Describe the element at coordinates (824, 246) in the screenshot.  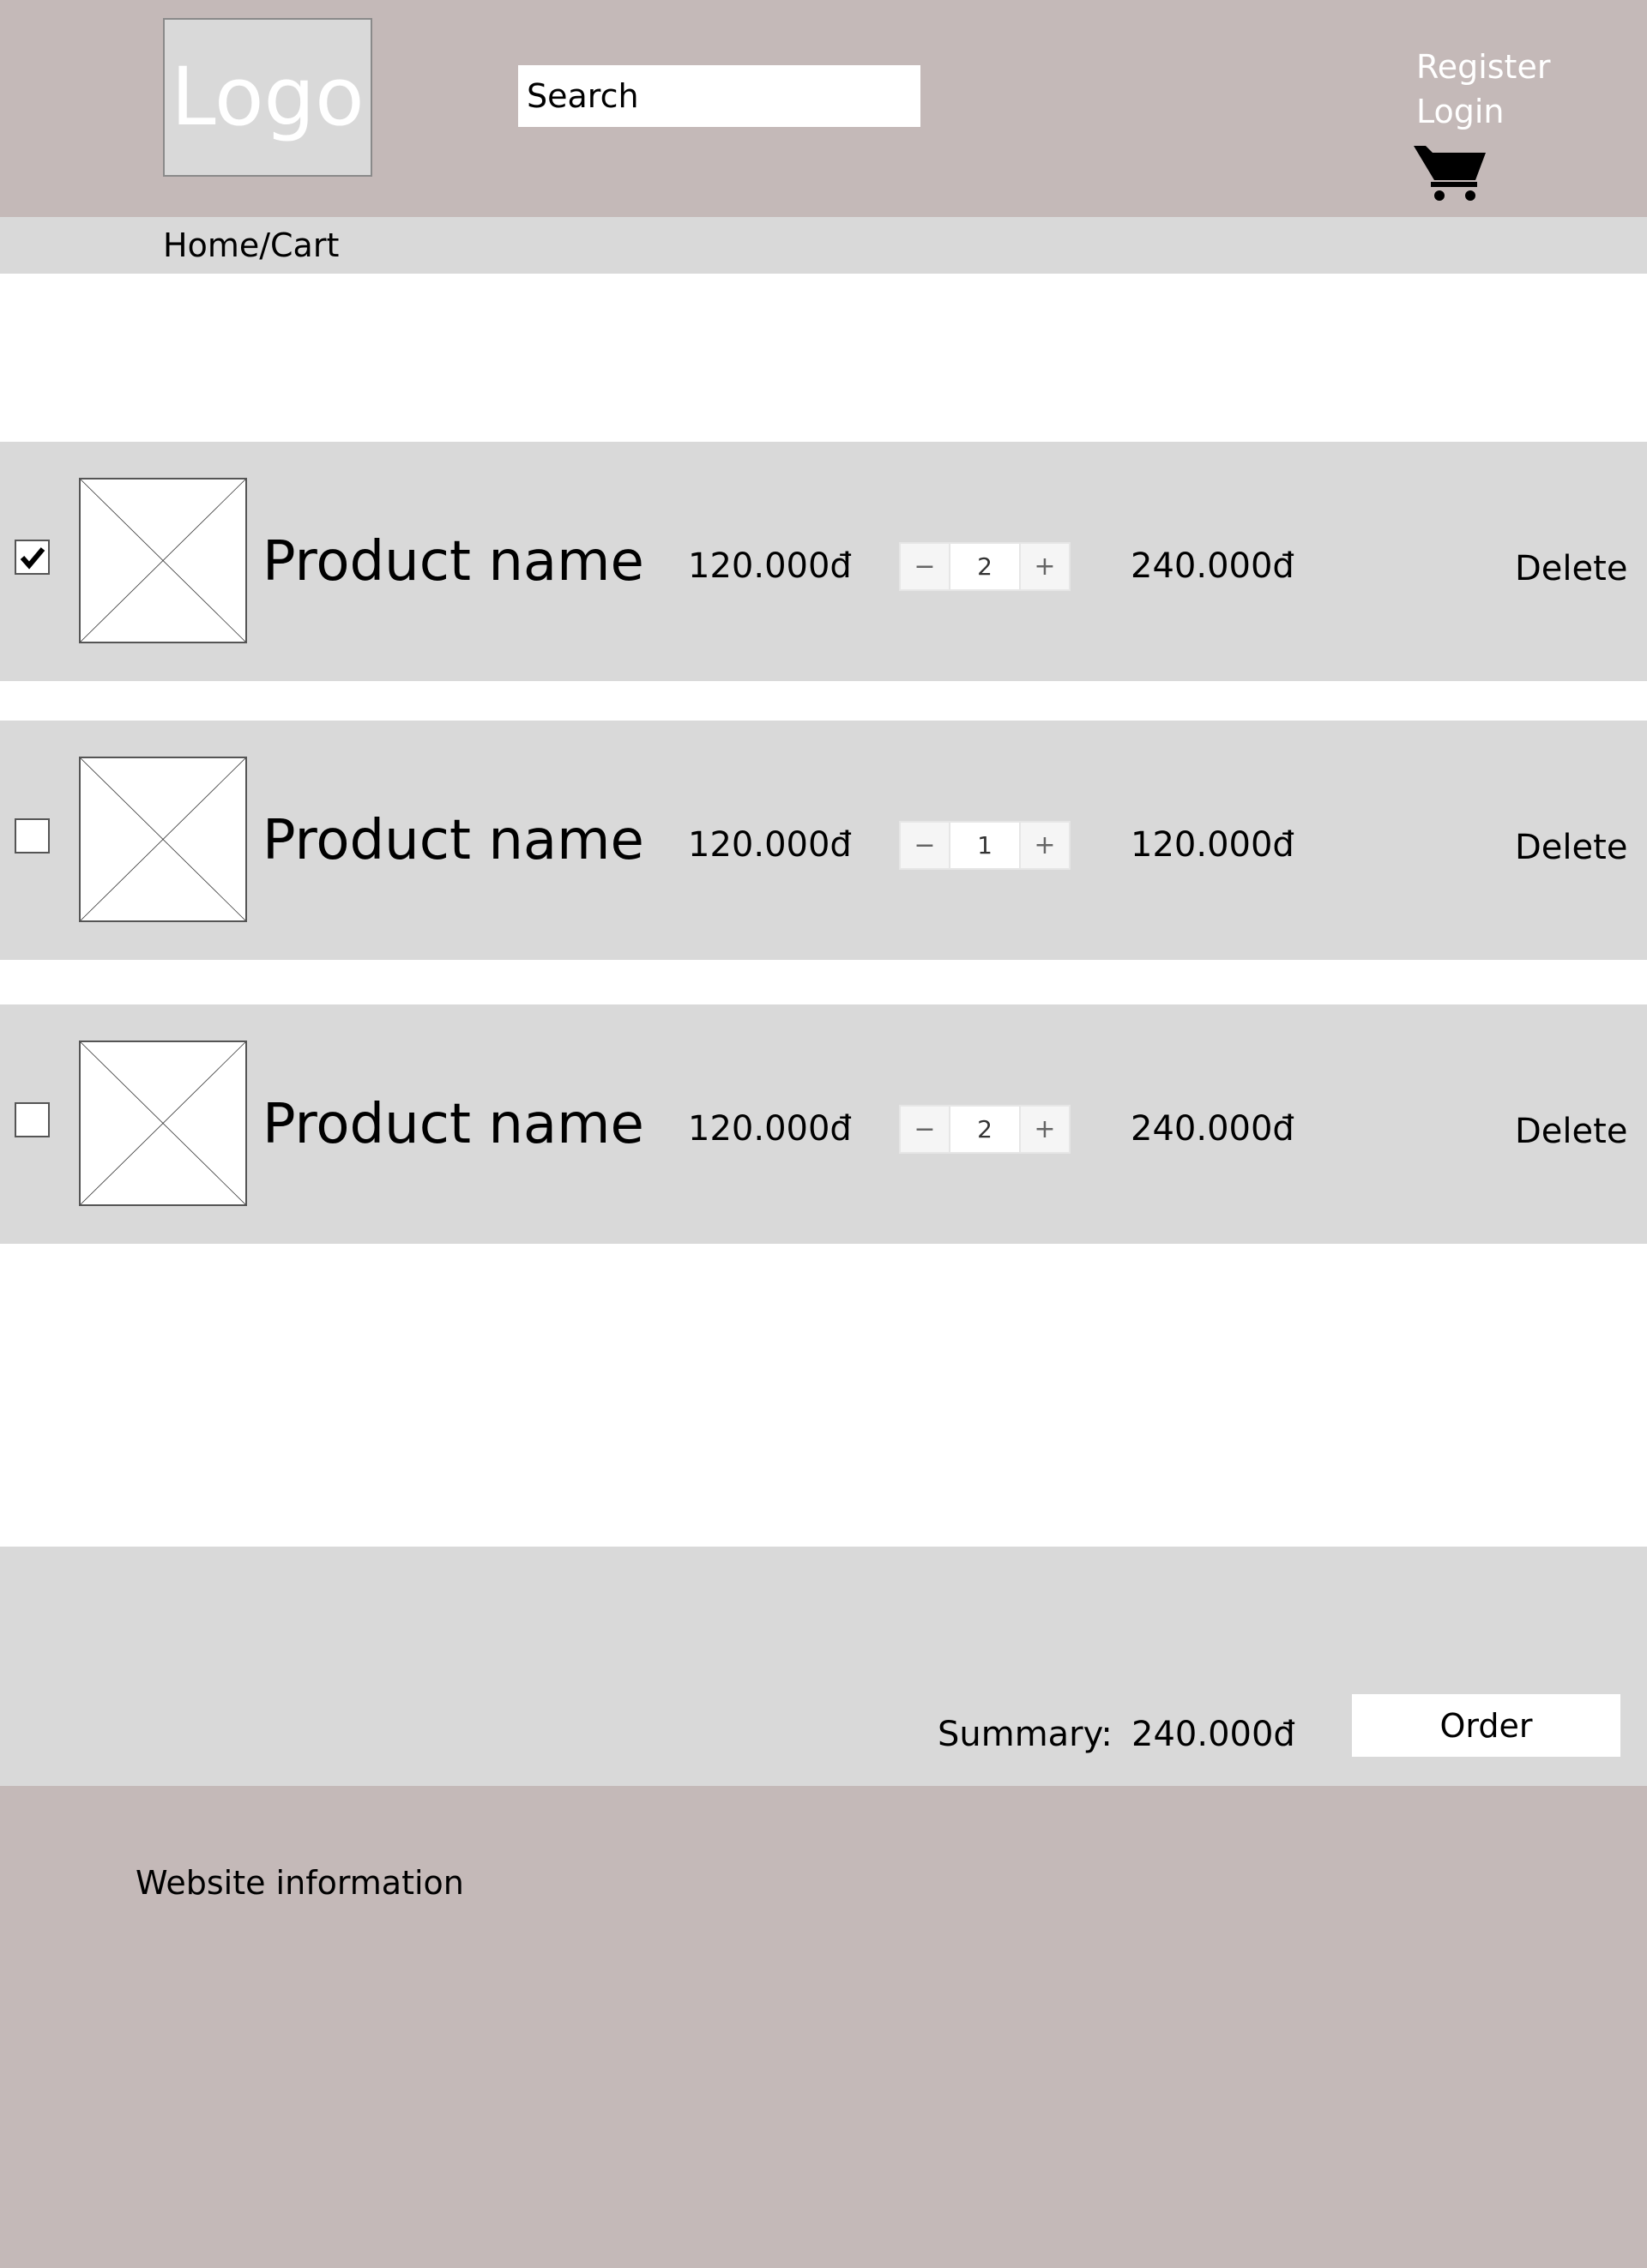
I see `breadcrumb-bar: Home/Cart` at that location.